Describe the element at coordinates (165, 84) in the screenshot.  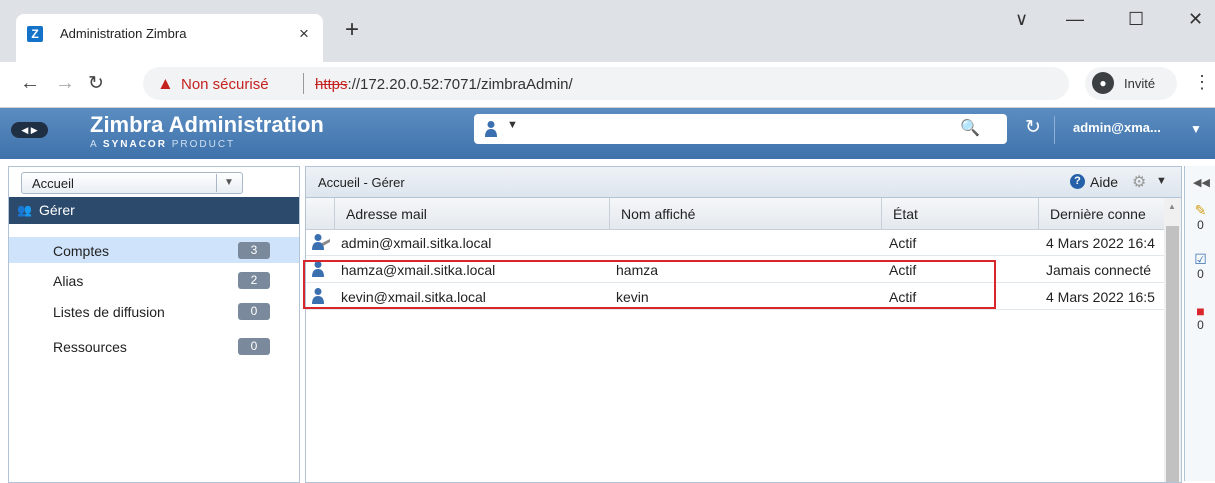
I see `warning-triangle-icon: ▲` at that location.